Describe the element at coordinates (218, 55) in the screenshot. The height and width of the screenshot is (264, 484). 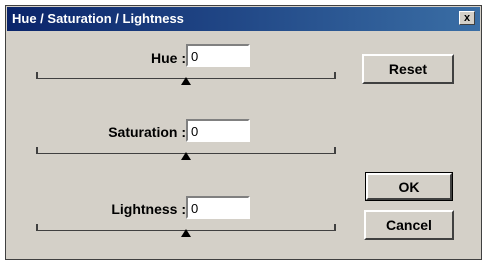
I see `hue-input: 0` at that location.